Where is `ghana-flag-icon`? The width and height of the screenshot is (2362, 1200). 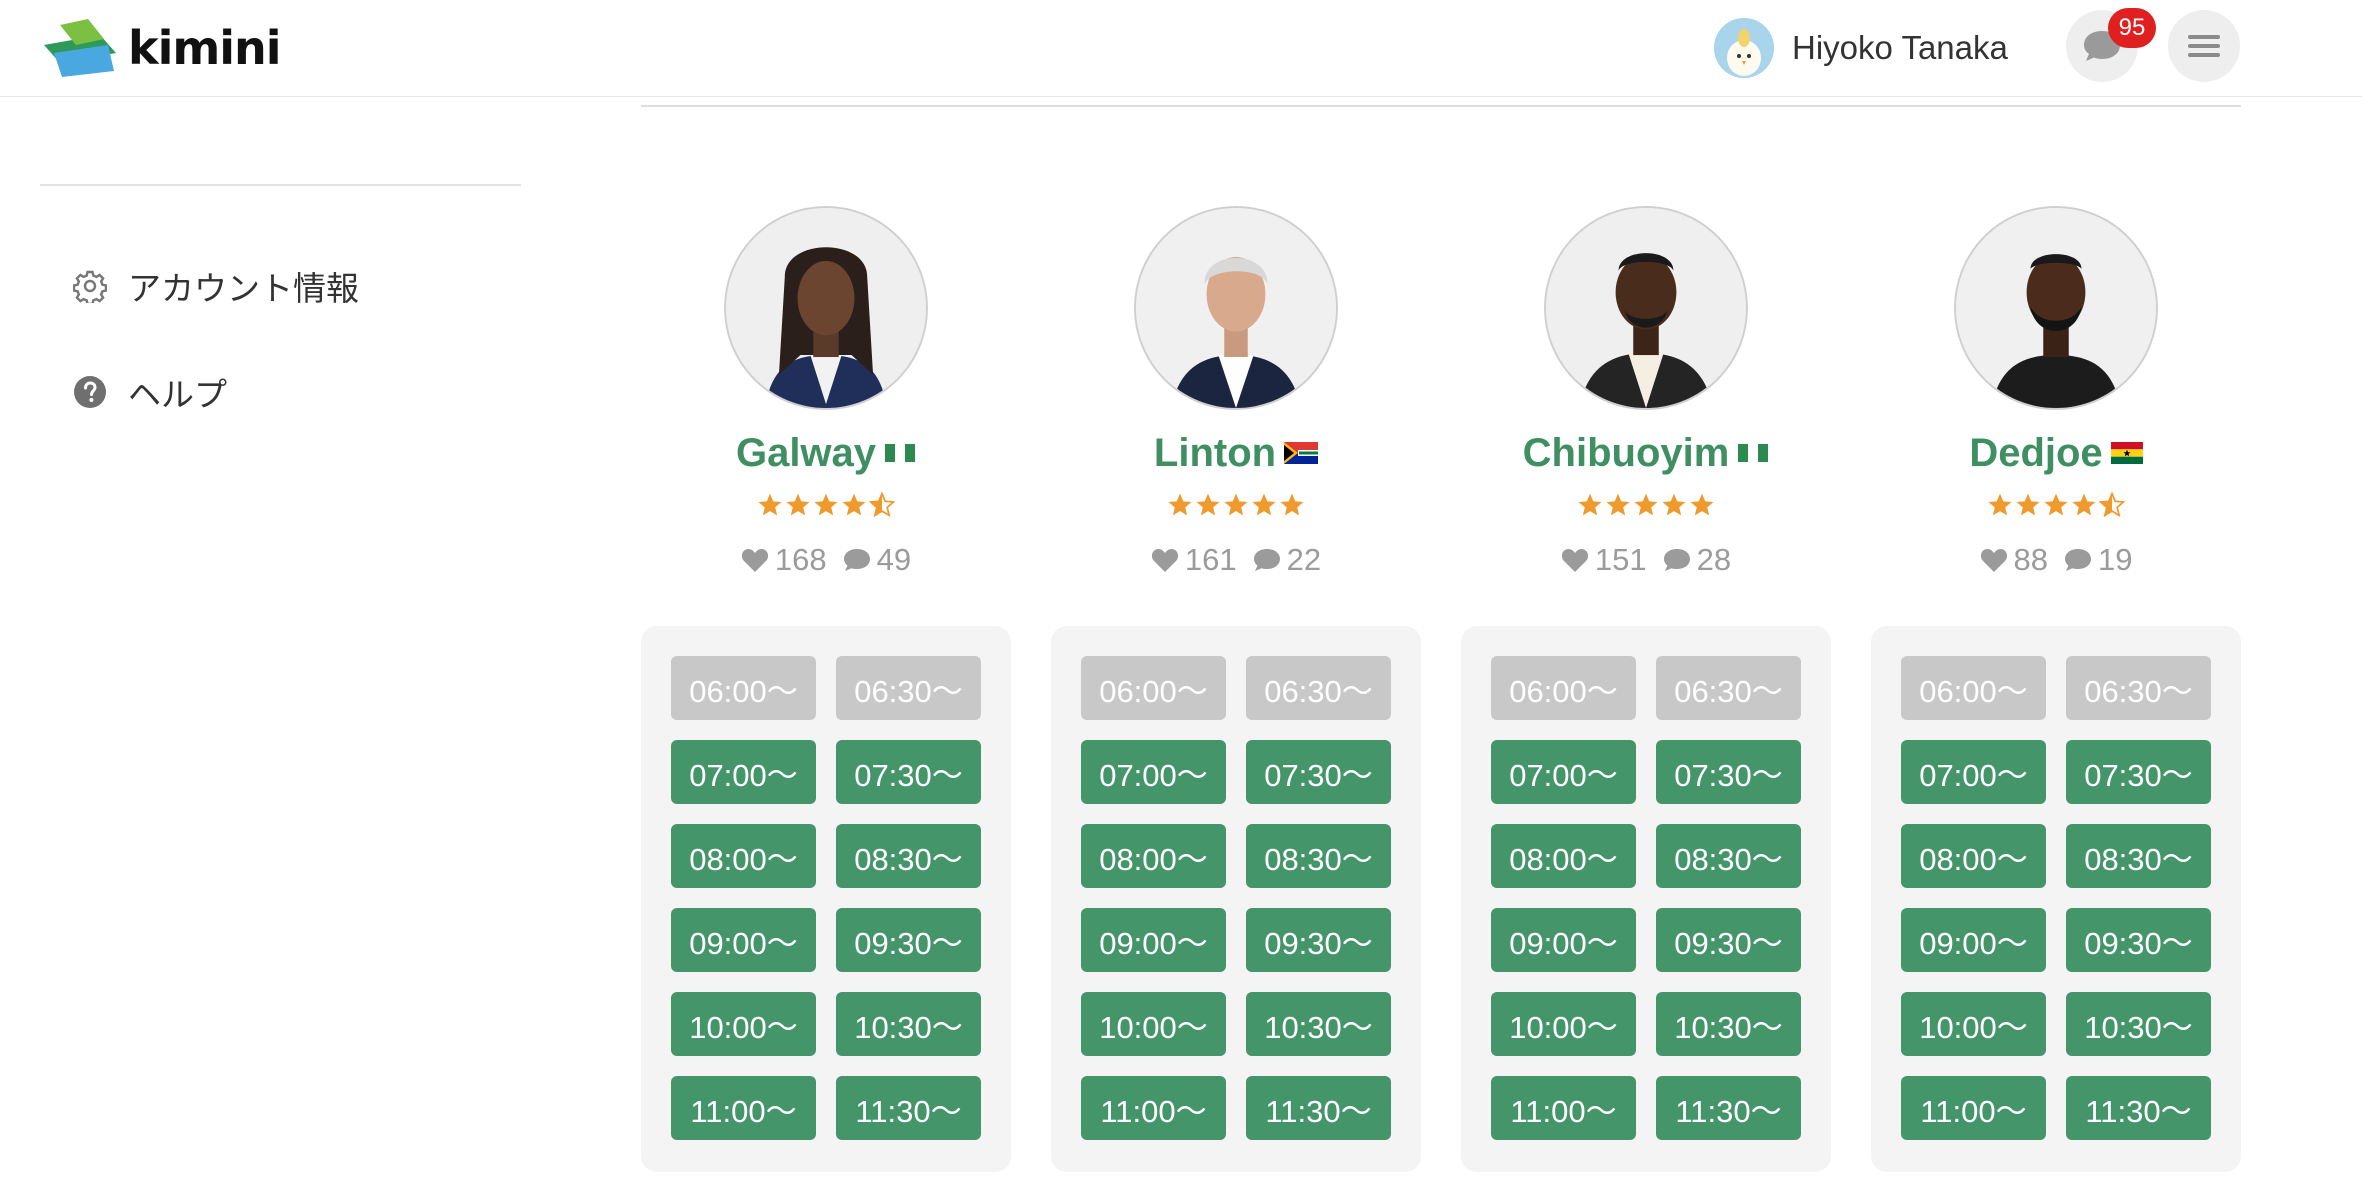 ghana-flag-icon is located at coordinates (2126, 453).